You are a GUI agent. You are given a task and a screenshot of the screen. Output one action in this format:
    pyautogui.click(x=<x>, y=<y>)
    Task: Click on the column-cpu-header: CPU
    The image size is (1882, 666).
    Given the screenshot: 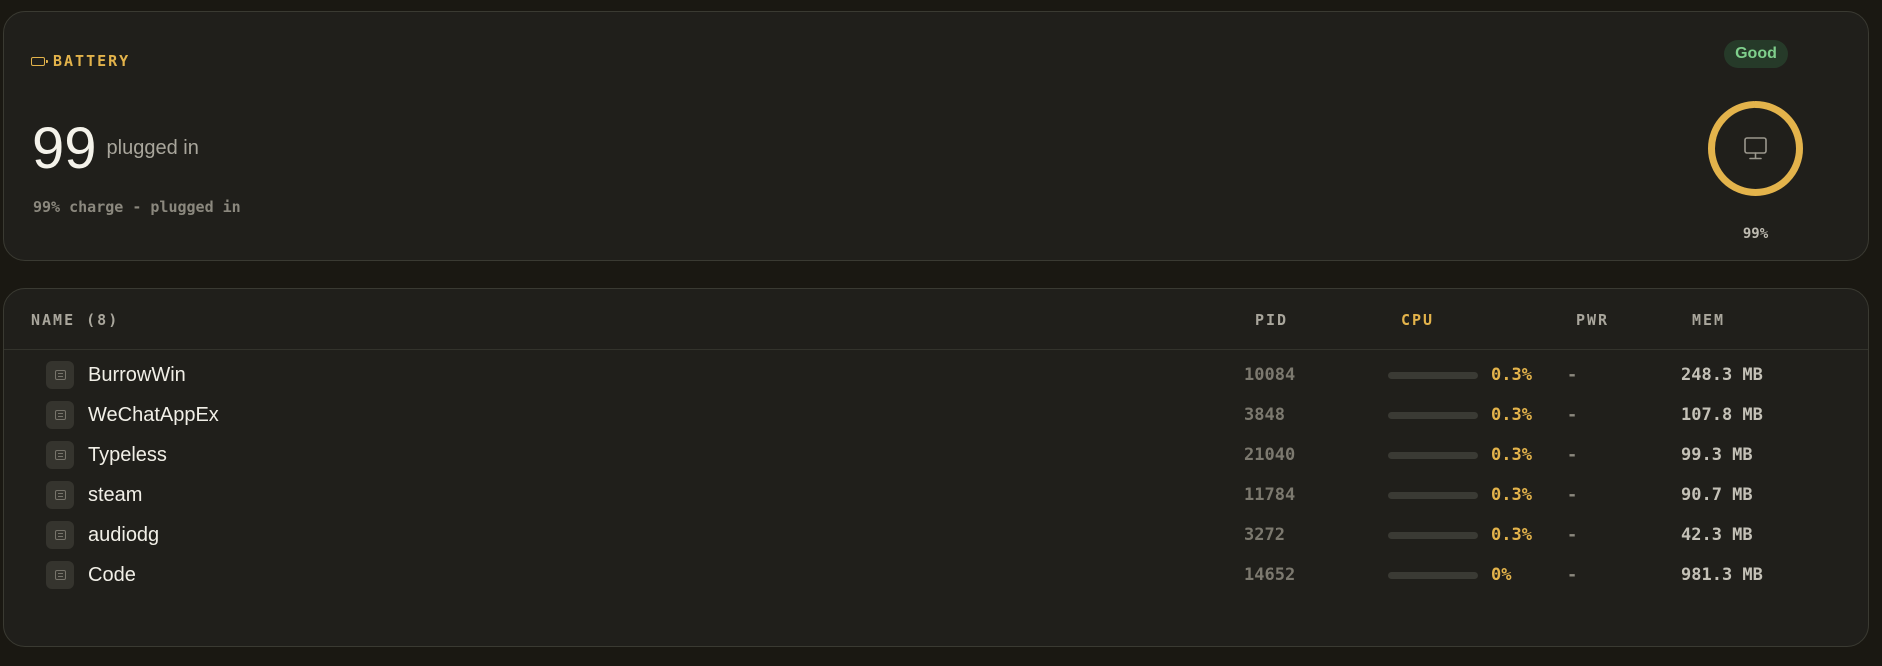 What is the action you would take?
    pyautogui.click(x=1417, y=320)
    